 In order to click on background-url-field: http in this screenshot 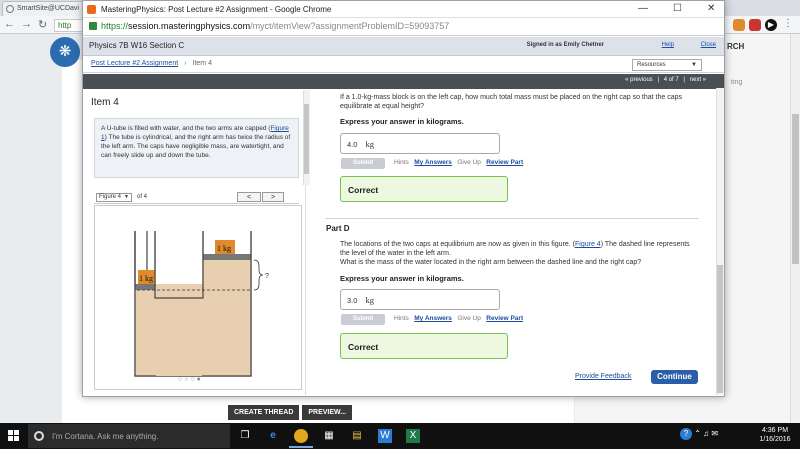, I will do `click(69, 25)`.